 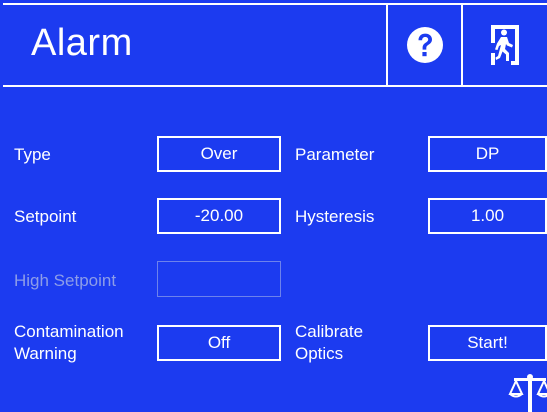 I want to click on setpoint-label: Setpoint, so click(x=45, y=216).